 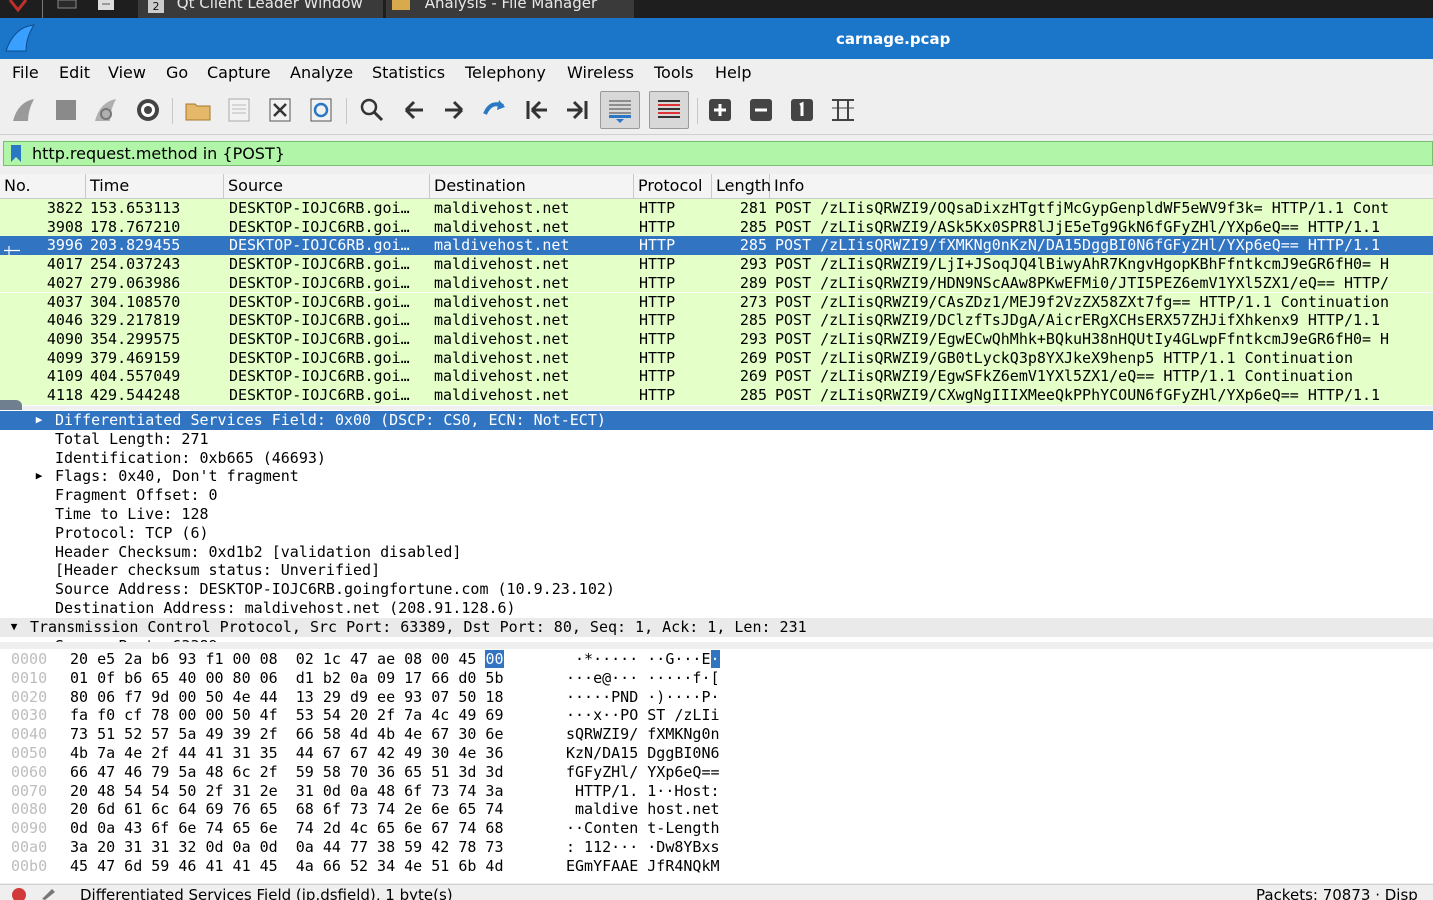 What do you see at coordinates (716, 514) in the screenshot?
I see `detail-row: Time to Live: 128` at bounding box center [716, 514].